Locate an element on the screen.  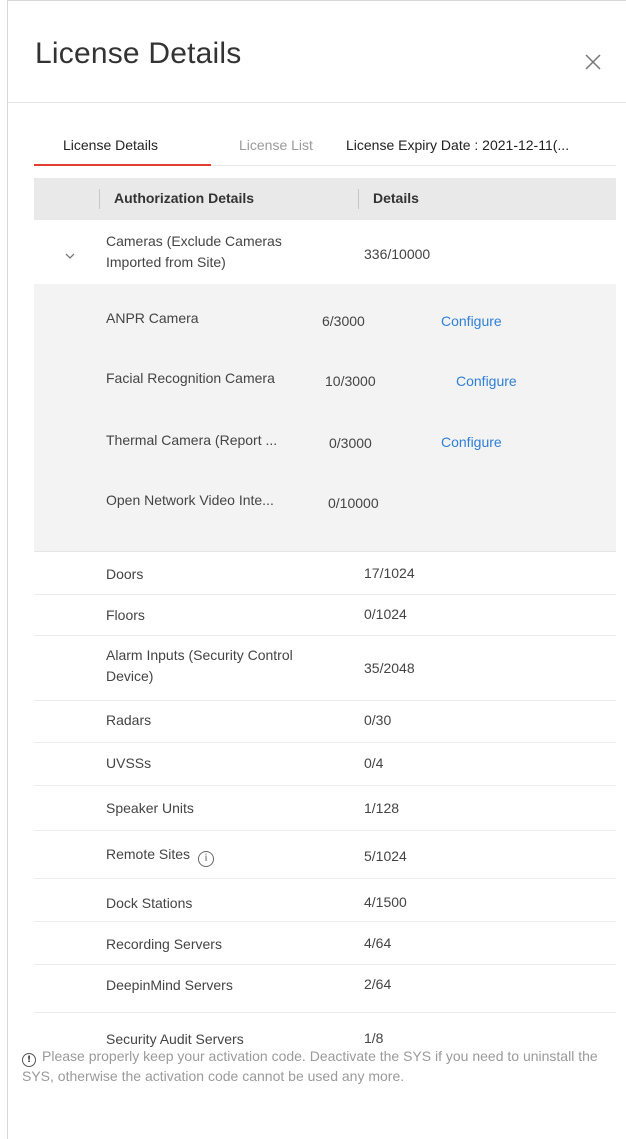
row-value: 0/30 is located at coordinates (378, 720).